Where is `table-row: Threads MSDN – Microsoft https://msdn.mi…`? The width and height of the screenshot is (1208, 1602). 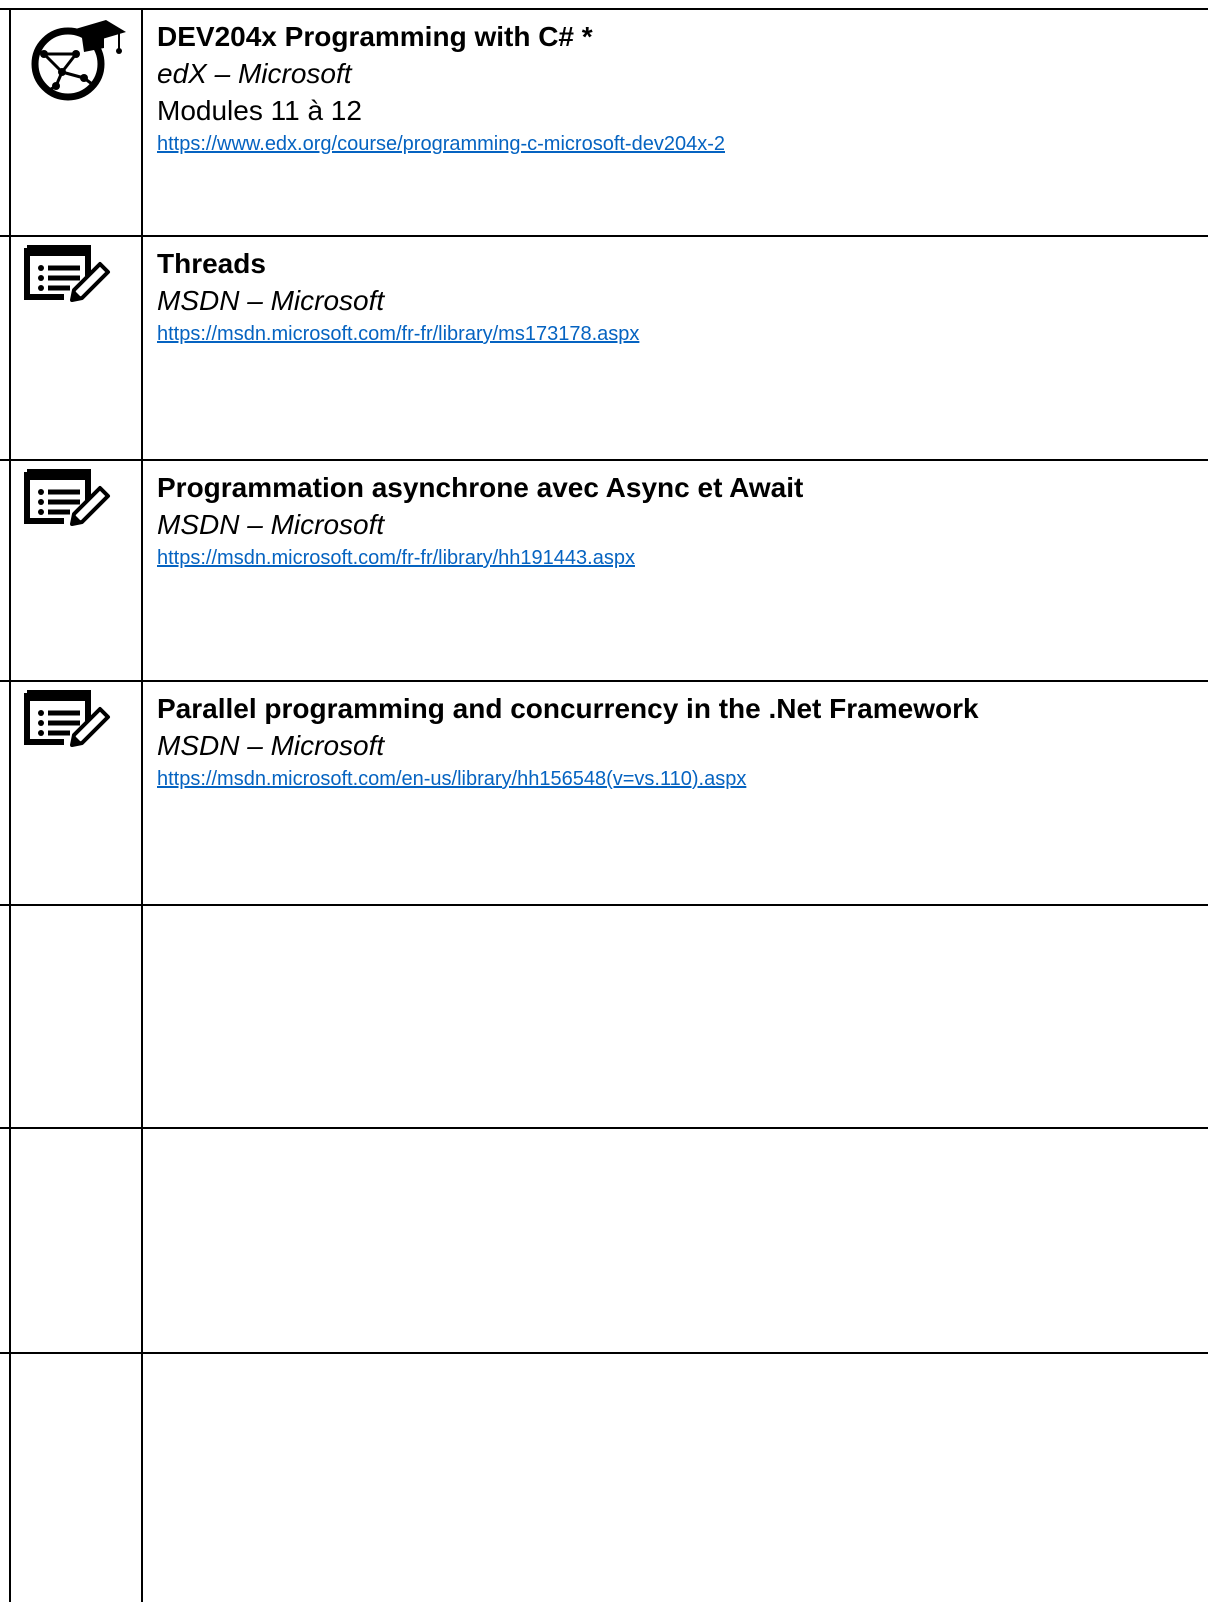 table-row: Threads MSDN – Microsoft https://msdn.mi… is located at coordinates (604, 348).